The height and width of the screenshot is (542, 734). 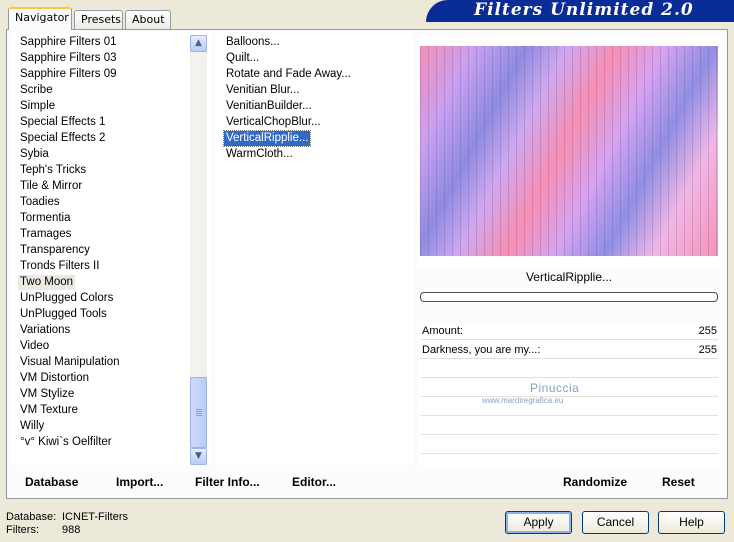 What do you see at coordinates (45, 234) in the screenshot?
I see `category-item: Tramages` at bounding box center [45, 234].